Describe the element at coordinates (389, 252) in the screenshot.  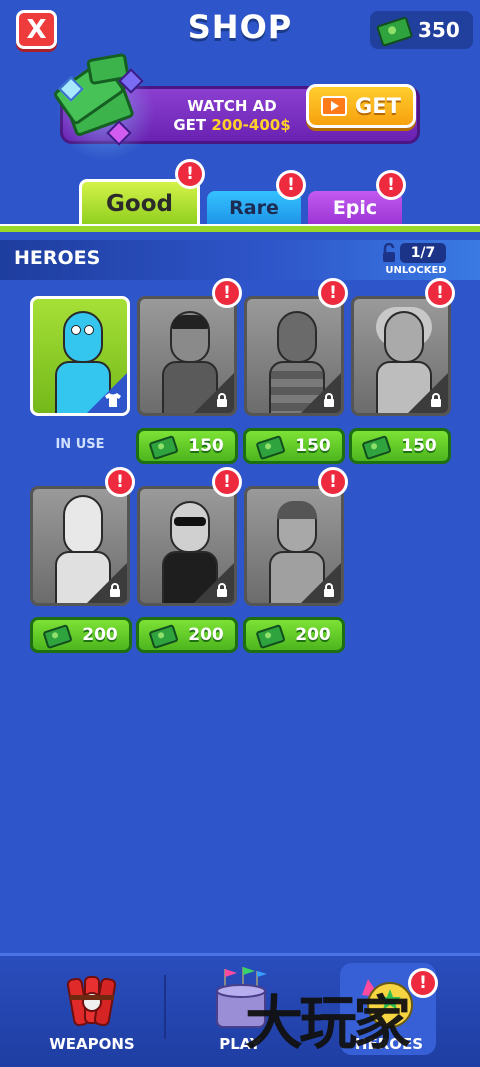
I see `lock-open-icon` at that location.